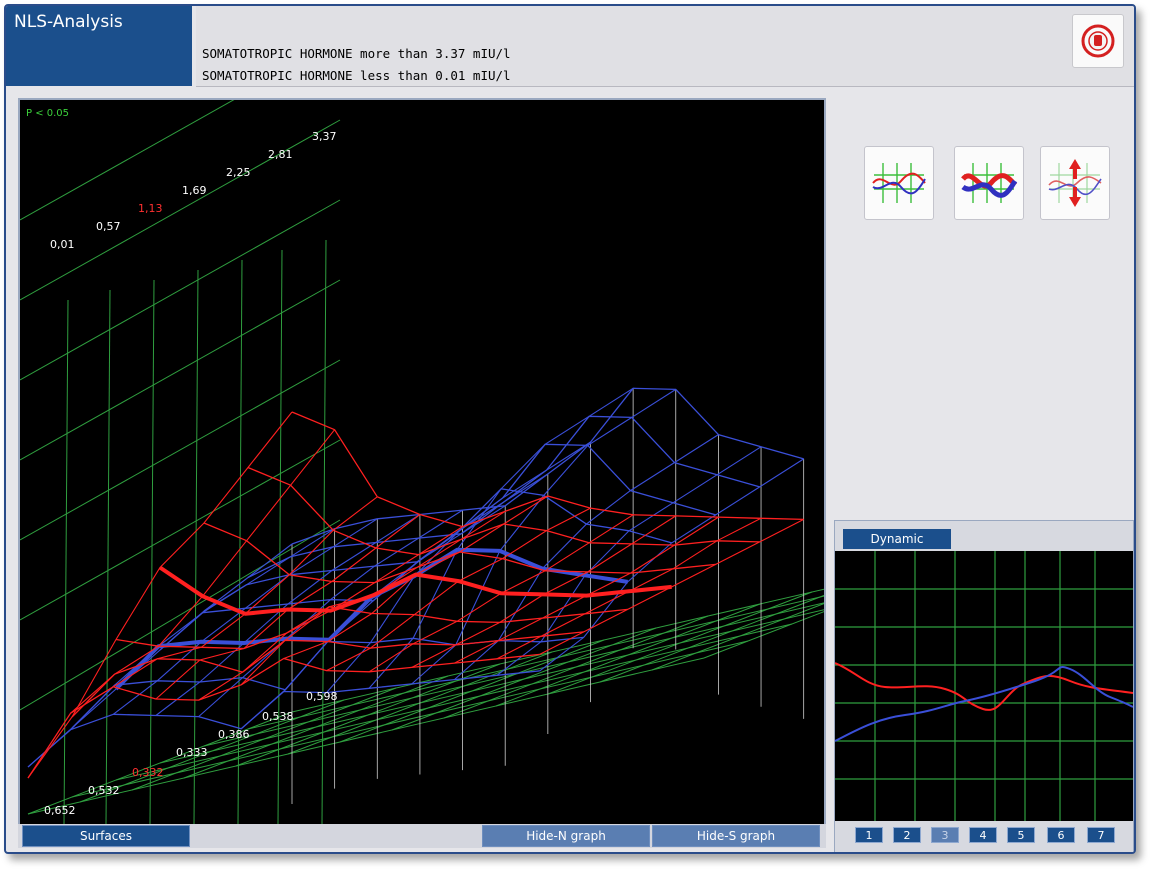 The width and height of the screenshot is (1158, 872). Describe the element at coordinates (422, 836) in the screenshot. I see `graph-toolbar: Surfaces Hide-N graph Hide-S graph` at that location.